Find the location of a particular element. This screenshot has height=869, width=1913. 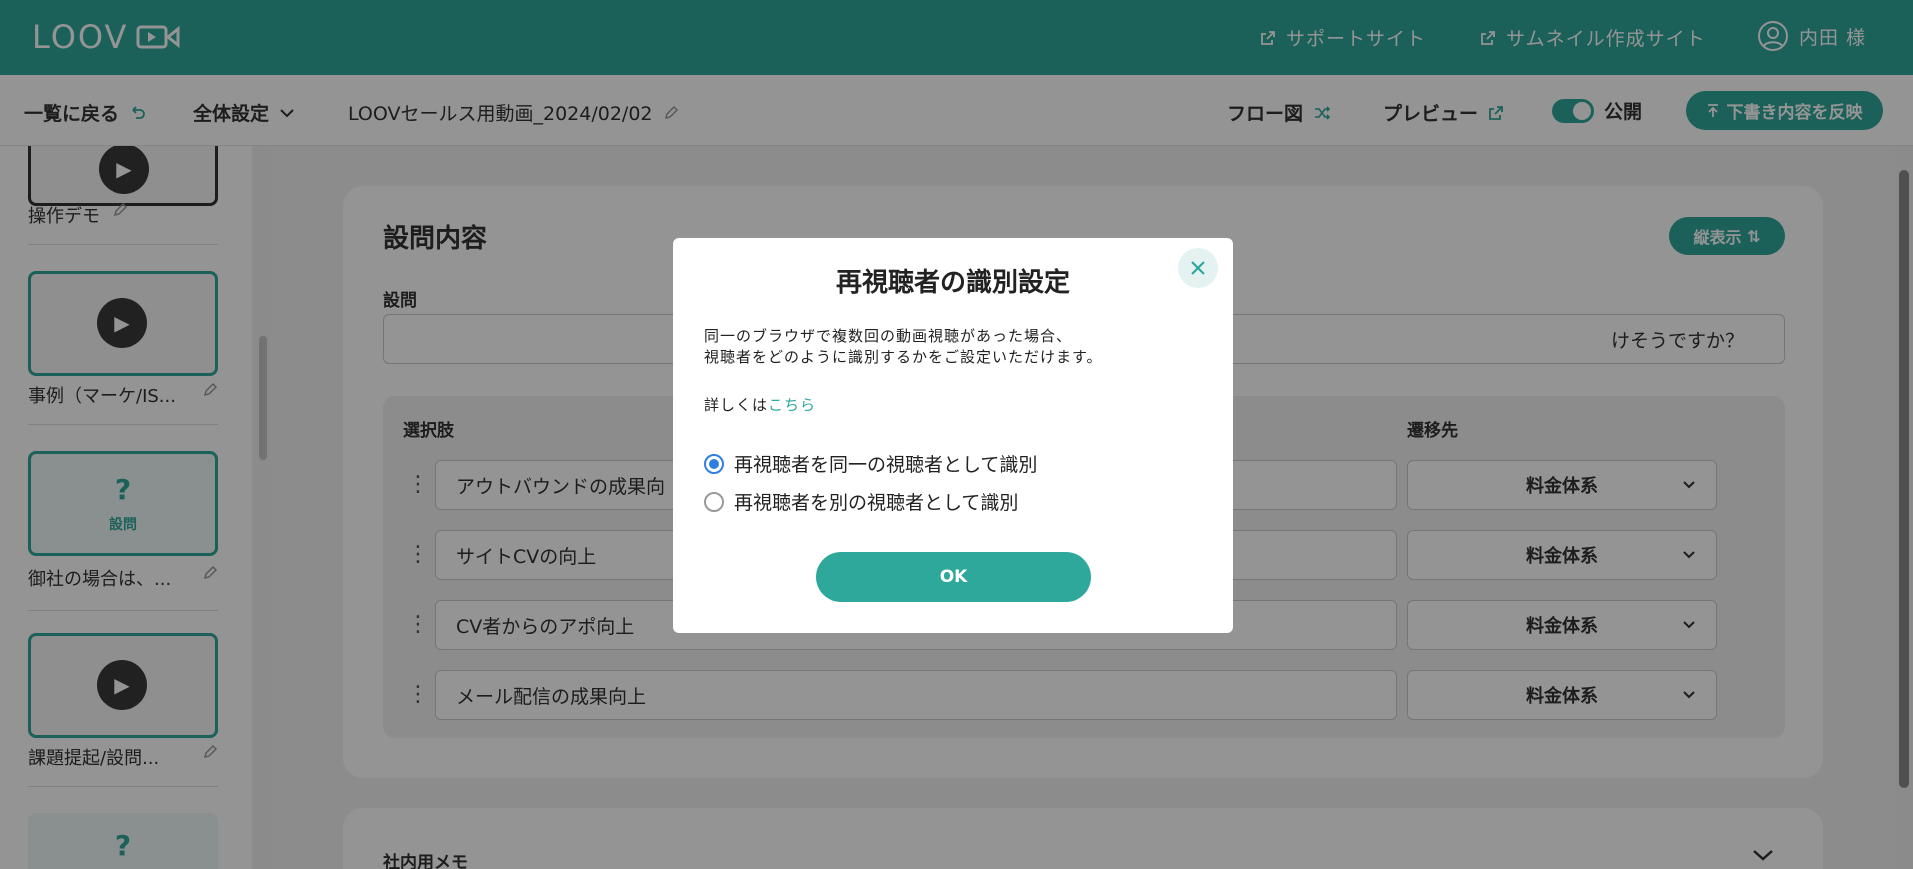

close-icon is located at coordinates (1198, 268).